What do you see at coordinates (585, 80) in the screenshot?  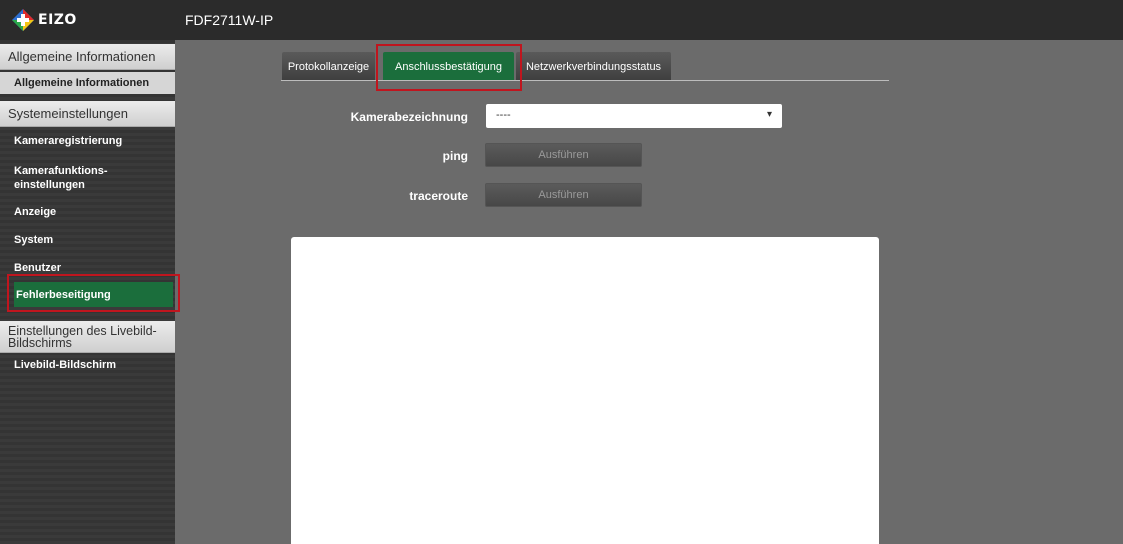 I see `tab-divider` at bounding box center [585, 80].